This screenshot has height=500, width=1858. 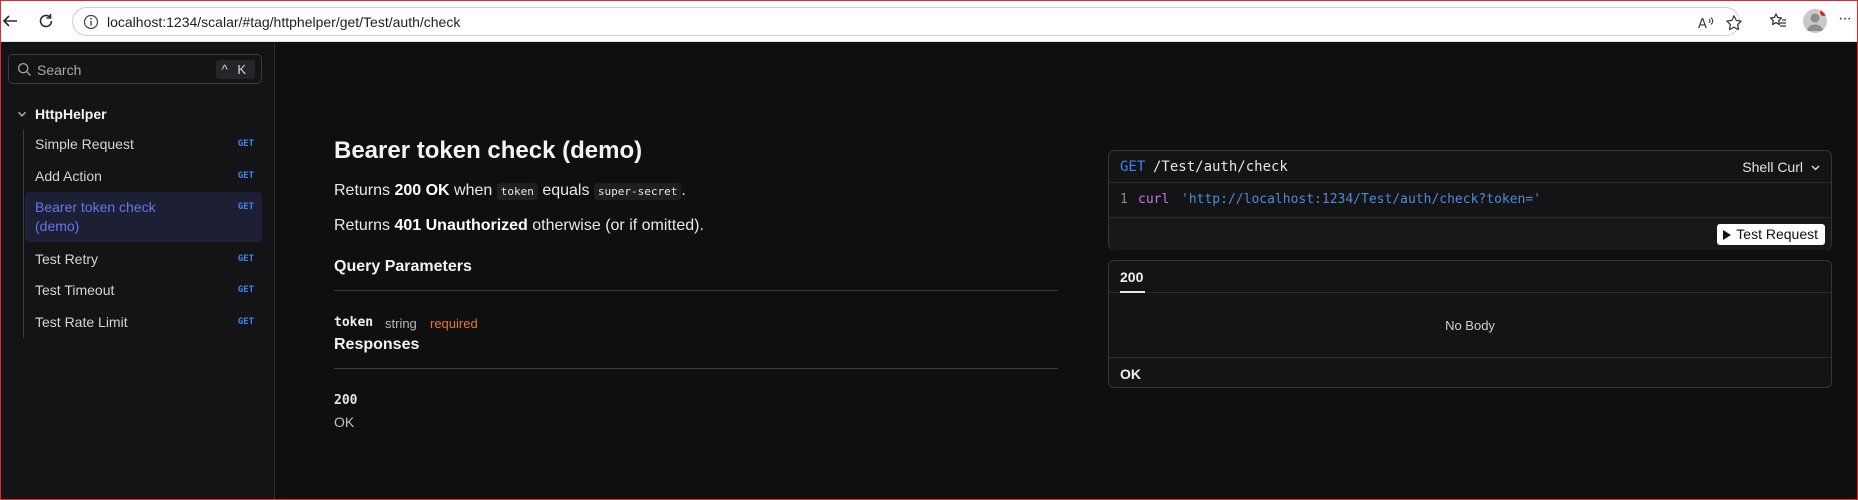 What do you see at coordinates (461, 225) in the screenshot?
I see `desc-bold: 401 Unauthorized` at bounding box center [461, 225].